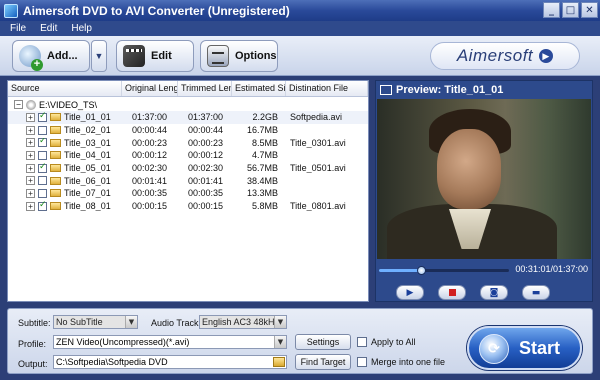 The image size is (600, 380). I want to click on profile-select: ZEN Video(Uncompressed)(*.avi) ▼, so click(170, 342).